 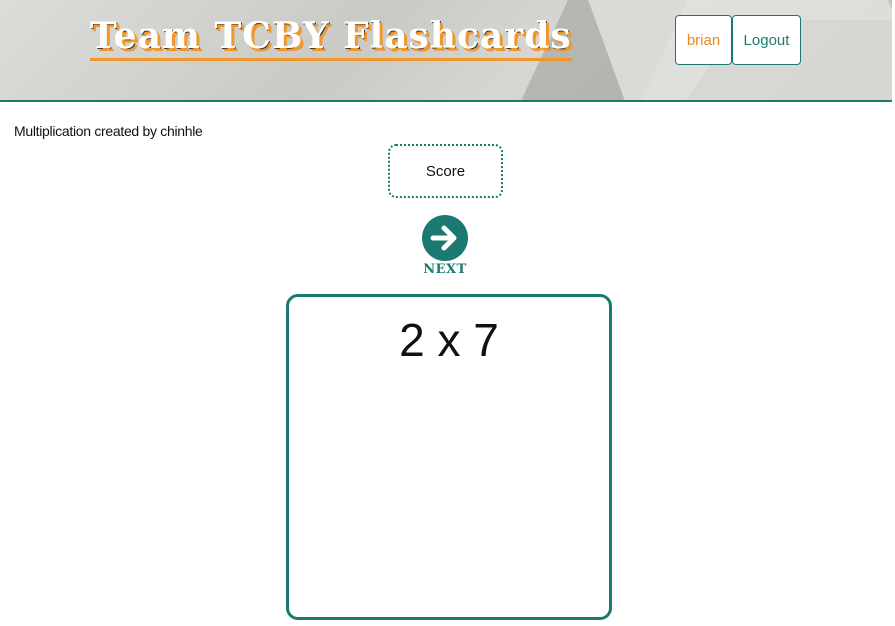 I want to click on site-title: Team TCBY Flashcards, so click(x=331, y=37).